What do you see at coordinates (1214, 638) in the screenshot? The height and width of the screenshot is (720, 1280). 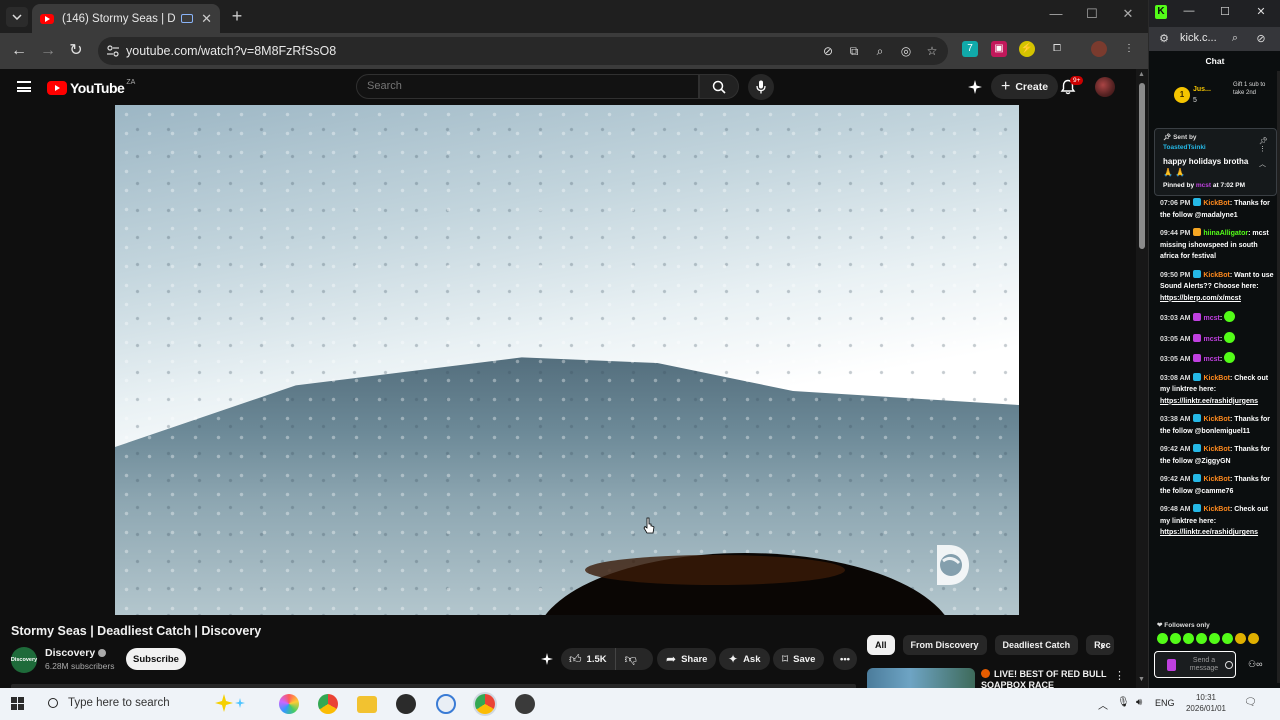 I see `emote-5-icon` at bounding box center [1214, 638].